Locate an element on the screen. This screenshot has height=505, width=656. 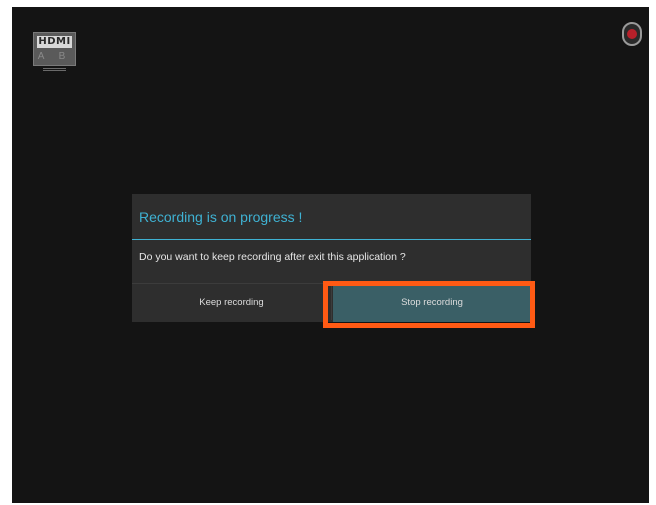
hdmi-icon-stand is located at coordinates (54, 69).